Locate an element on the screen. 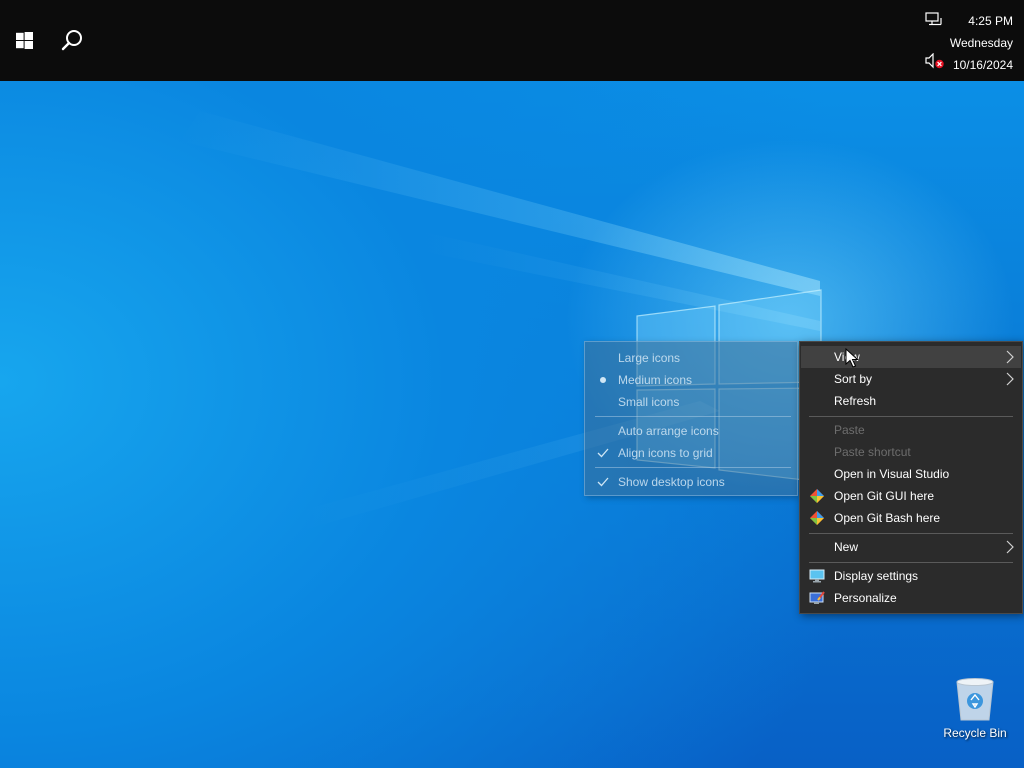 Image resolution: width=1024 pixels, height=768 pixels. menu-item-personalize: Personalize is located at coordinates (911, 598).